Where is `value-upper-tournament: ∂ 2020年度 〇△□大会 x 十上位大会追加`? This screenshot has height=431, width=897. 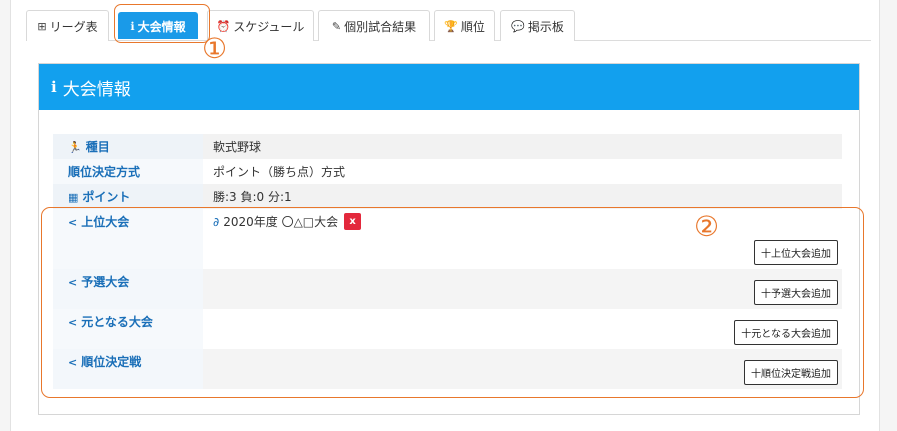
value-upper-tournament: ∂ 2020年度 〇△□大会 x 十上位大会追加 is located at coordinates (522, 239).